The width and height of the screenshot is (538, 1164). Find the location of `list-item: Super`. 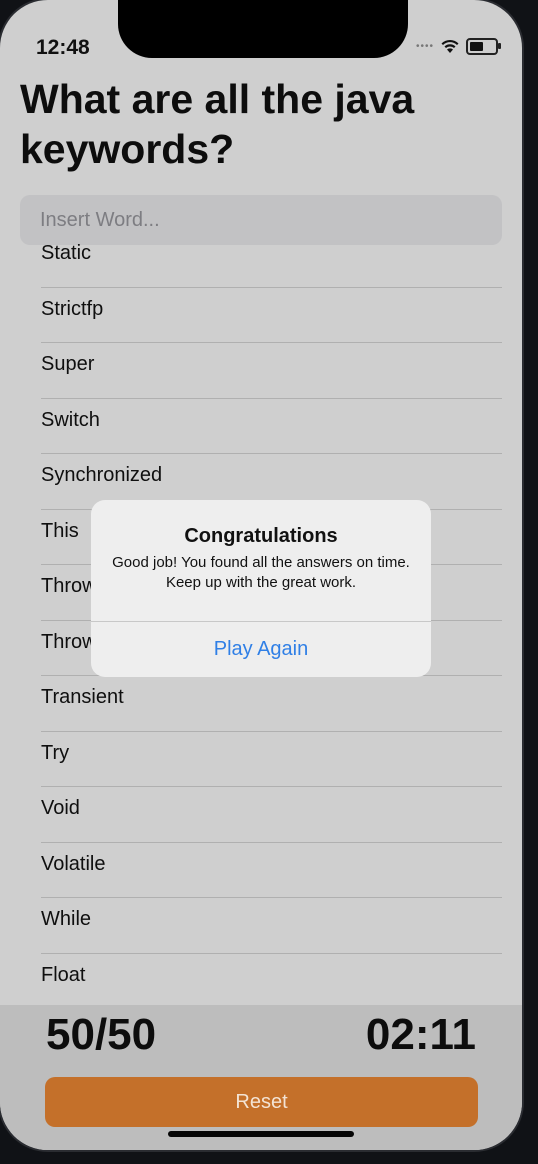

list-item: Super is located at coordinates (261, 371).